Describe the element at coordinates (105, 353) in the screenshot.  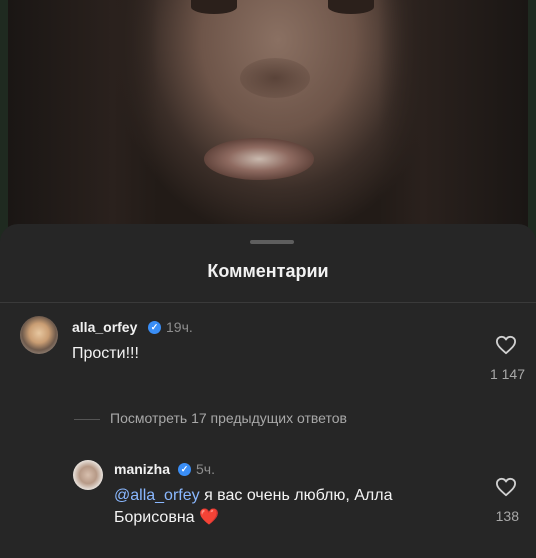
I see `comment-text: Прости!!!` at that location.